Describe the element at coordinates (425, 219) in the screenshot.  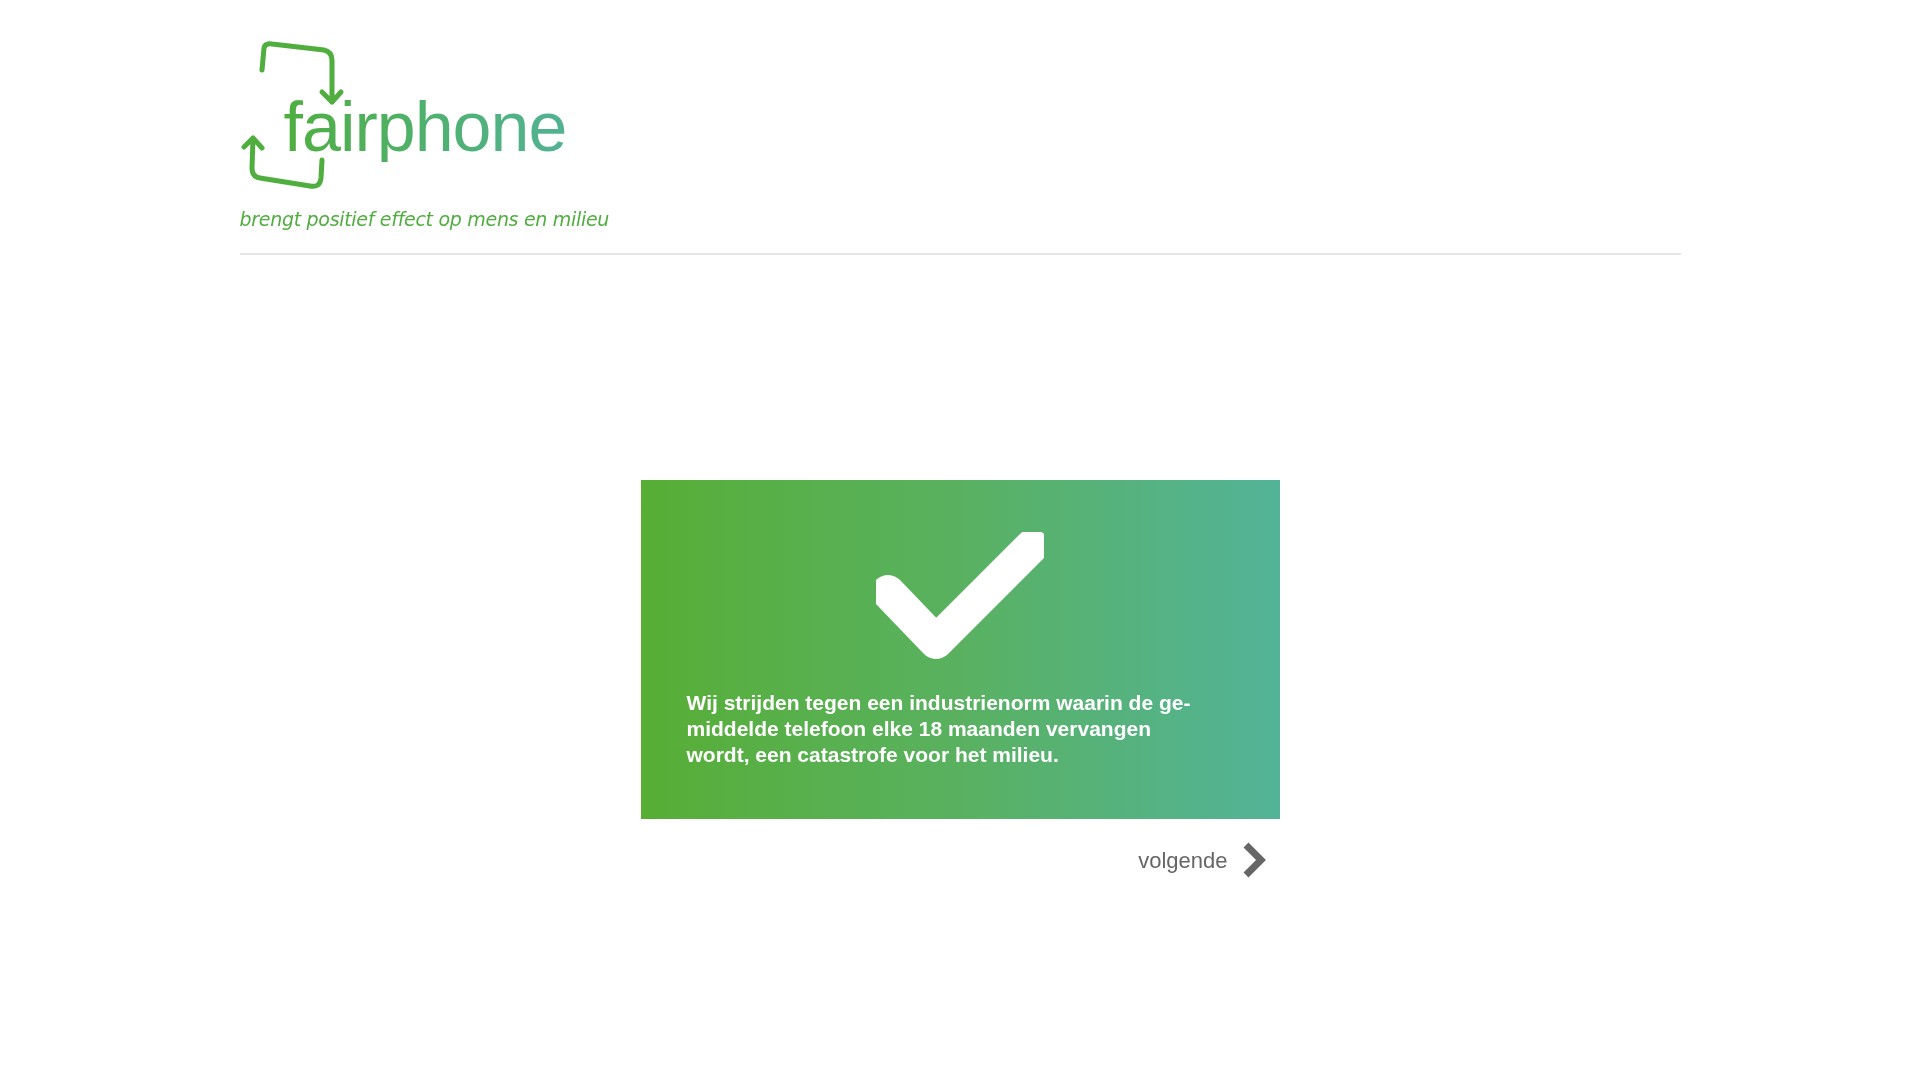
I see `tagline: brengt positief effect op mens en milieu` at that location.